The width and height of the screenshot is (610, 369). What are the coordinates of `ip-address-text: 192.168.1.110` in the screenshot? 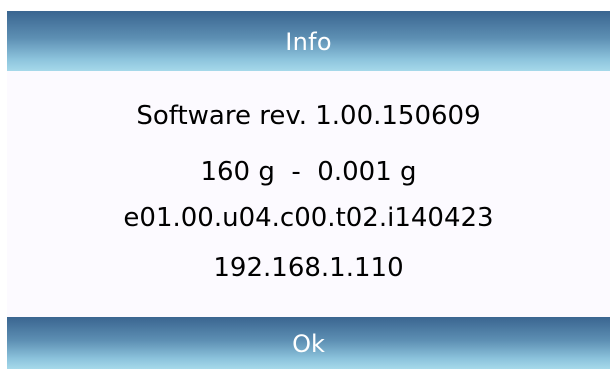 It's located at (308, 268).